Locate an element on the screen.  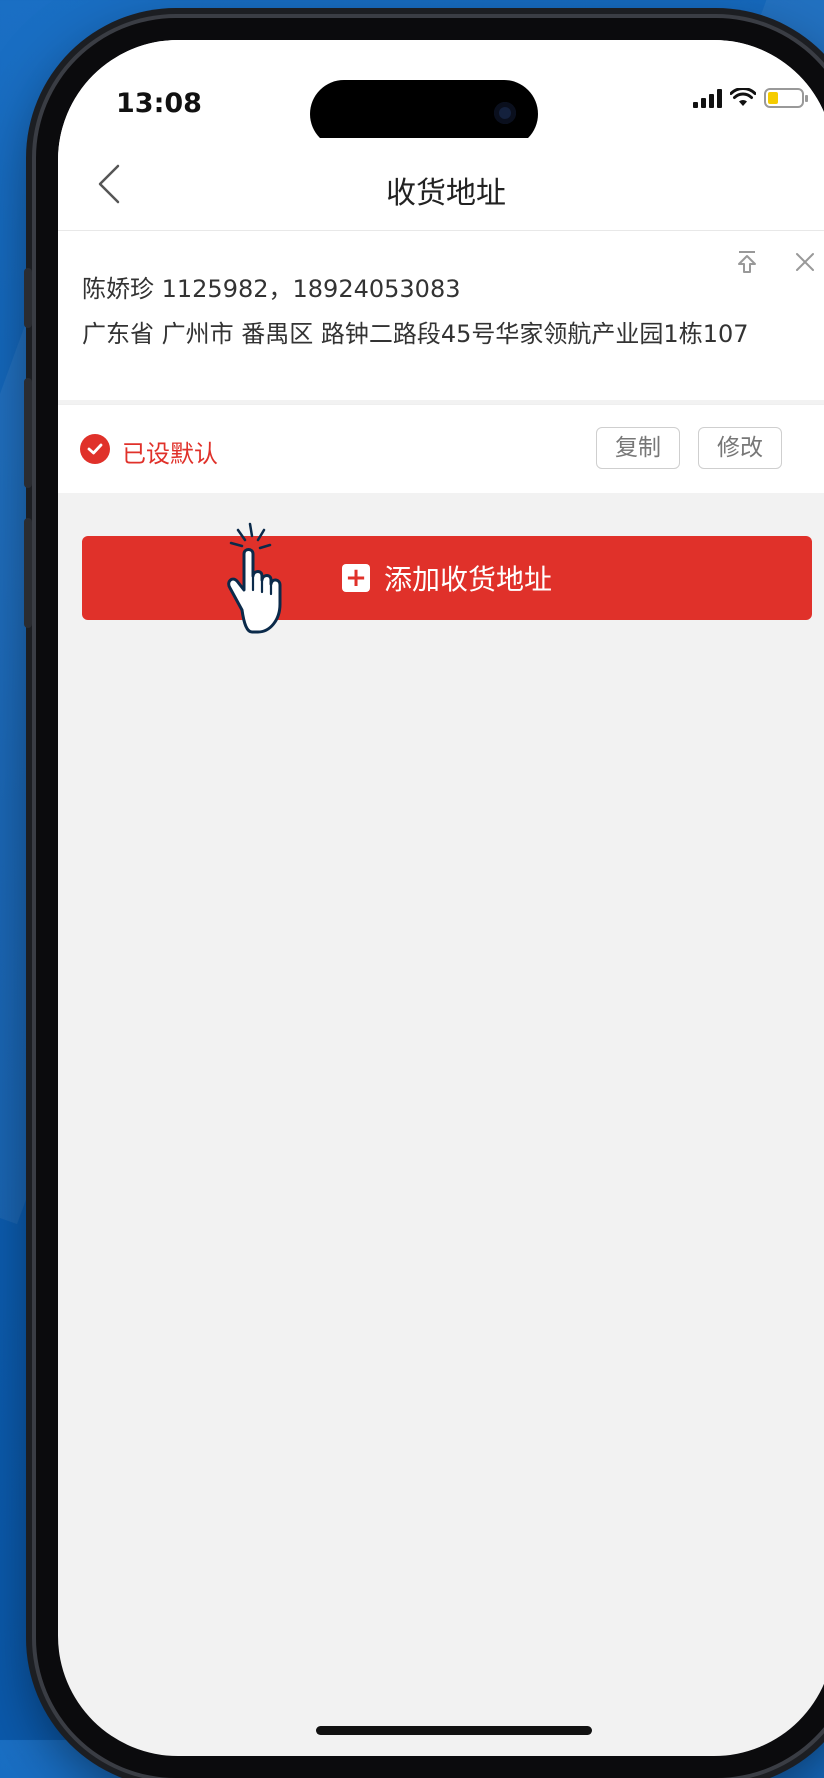
cellular-signal-icon is located at coordinates (707, 98).